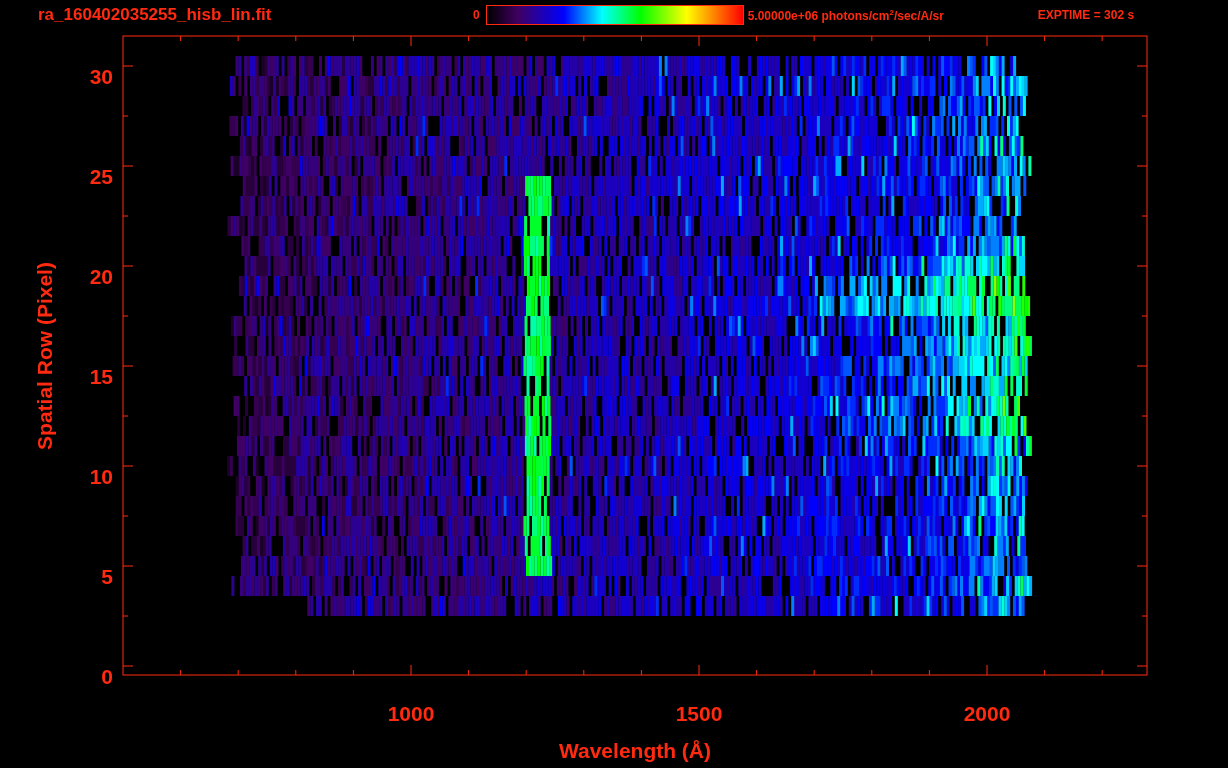 The image size is (1228, 768). I want to click on y-tick-label: 15, so click(101, 376).